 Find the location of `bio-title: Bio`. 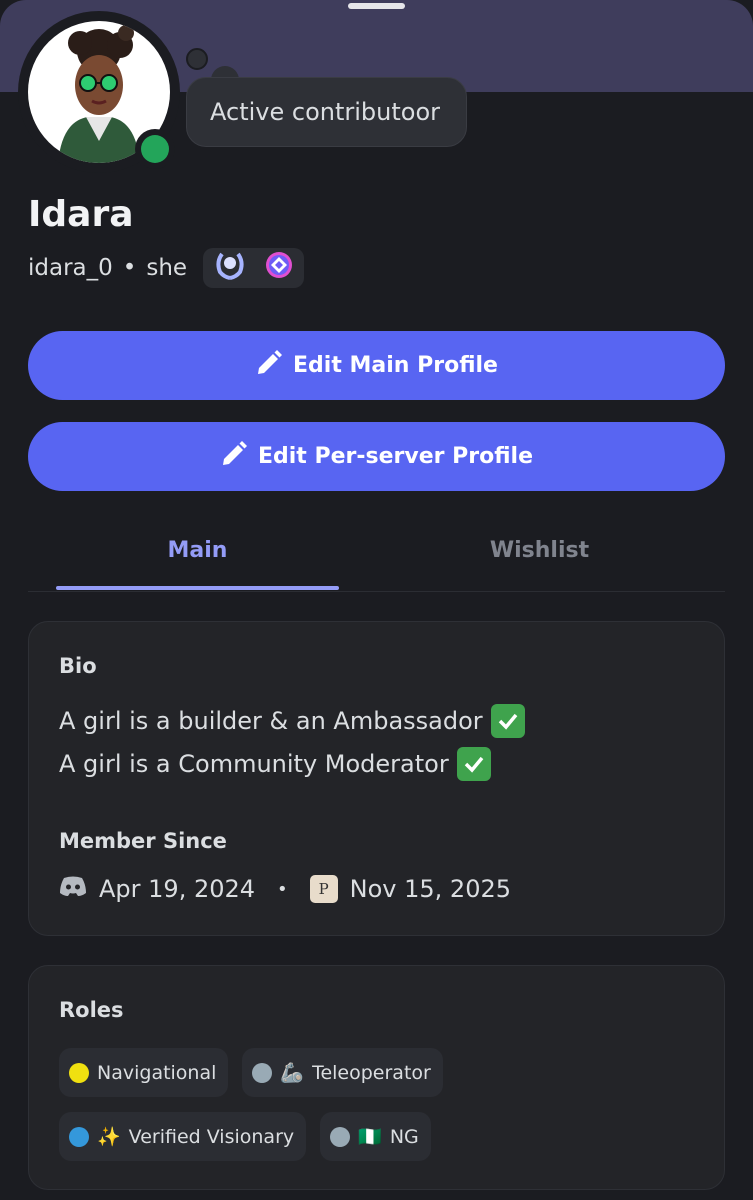

bio-title: Bio is located at coordinates (78, 666).